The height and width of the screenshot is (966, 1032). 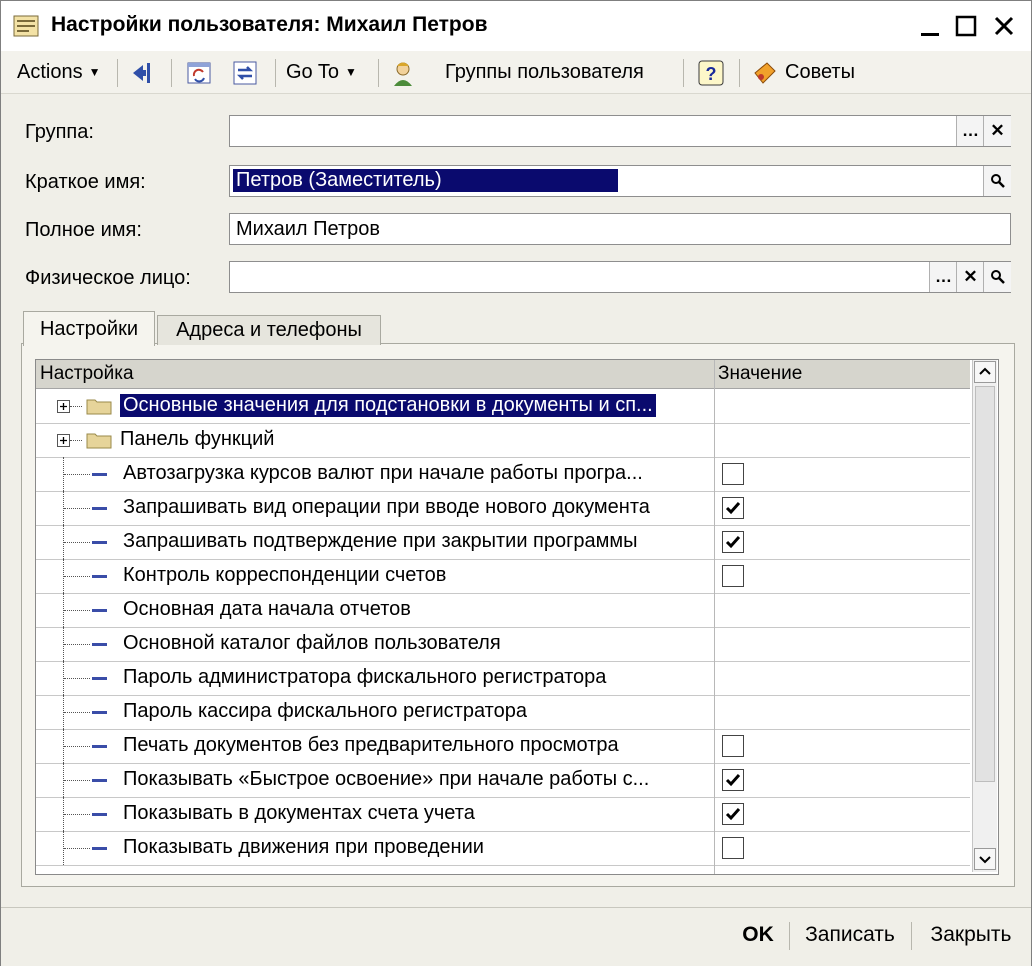 I want to click on table-row: Пароль кассира фискального регистратора, so click(x=503, y=712).